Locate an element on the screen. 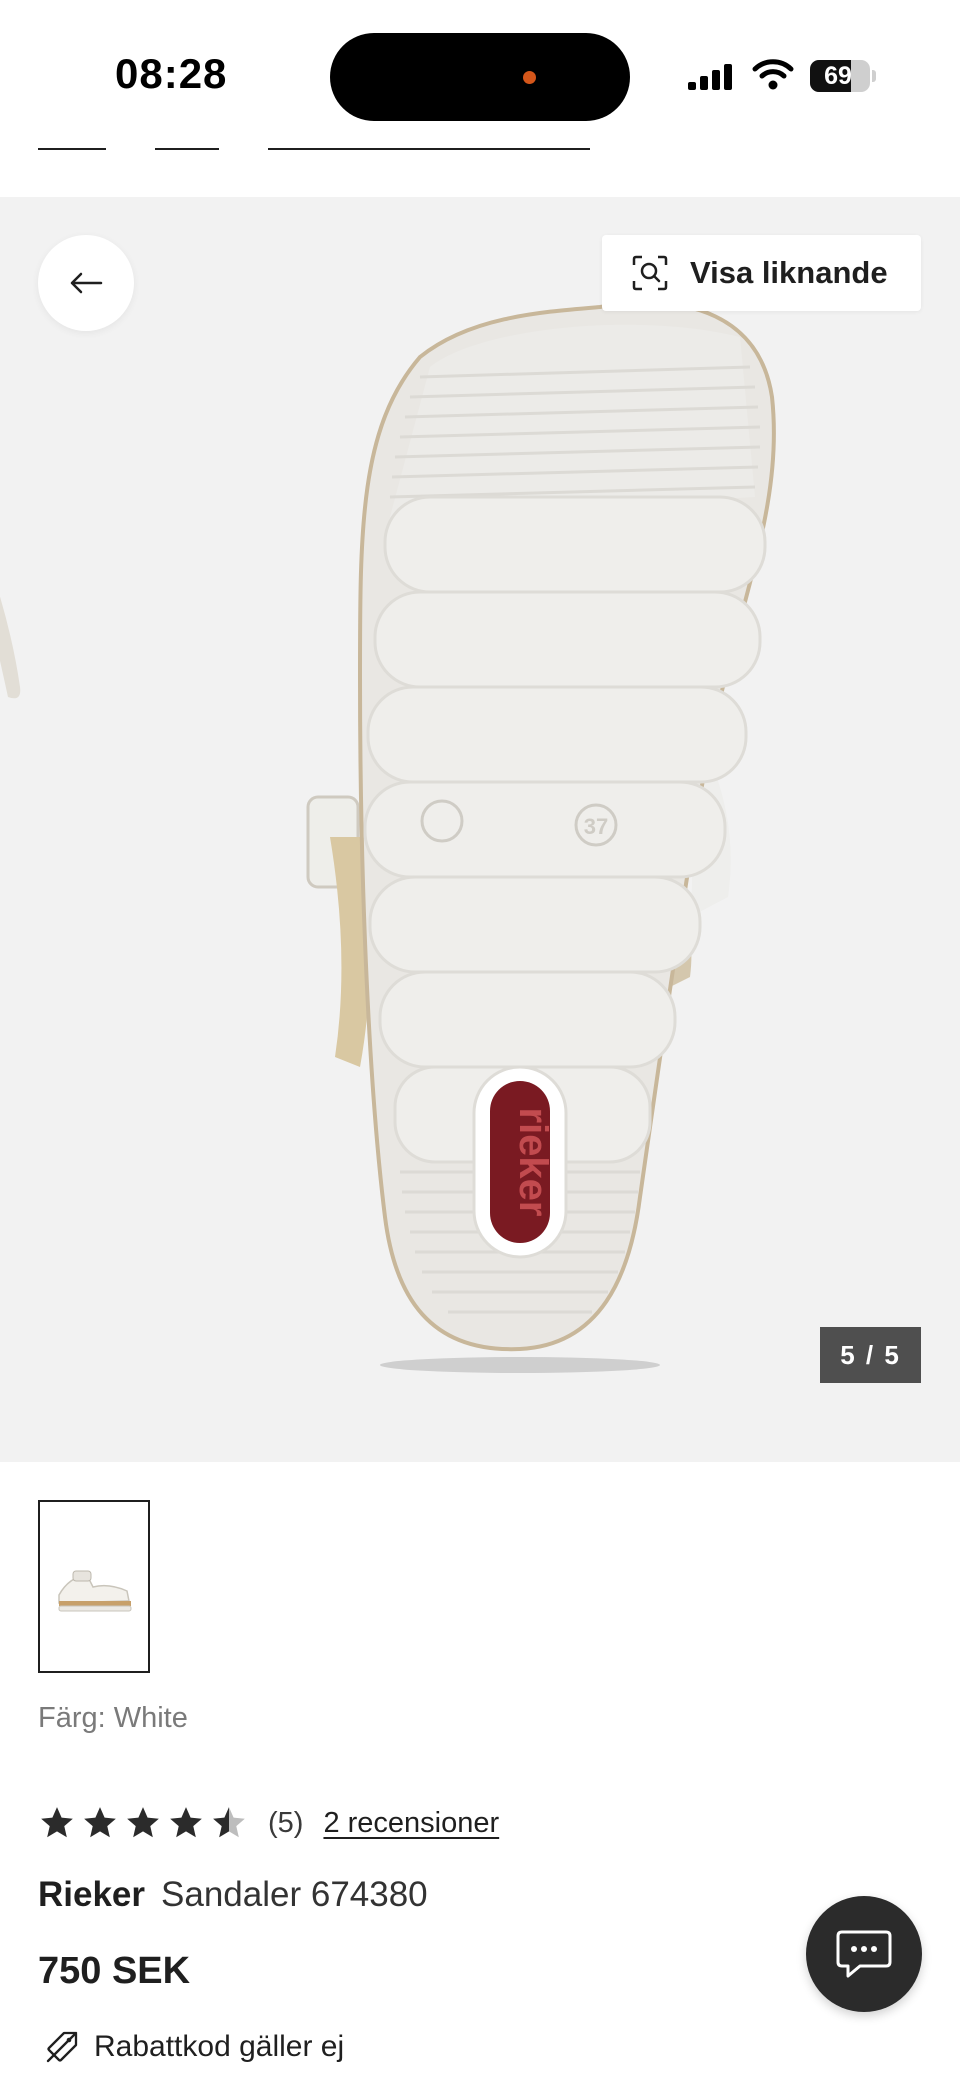 This screenshot has width=960, height=2087. status-bar: 08:28 69 is located at coordinates (480, 75).